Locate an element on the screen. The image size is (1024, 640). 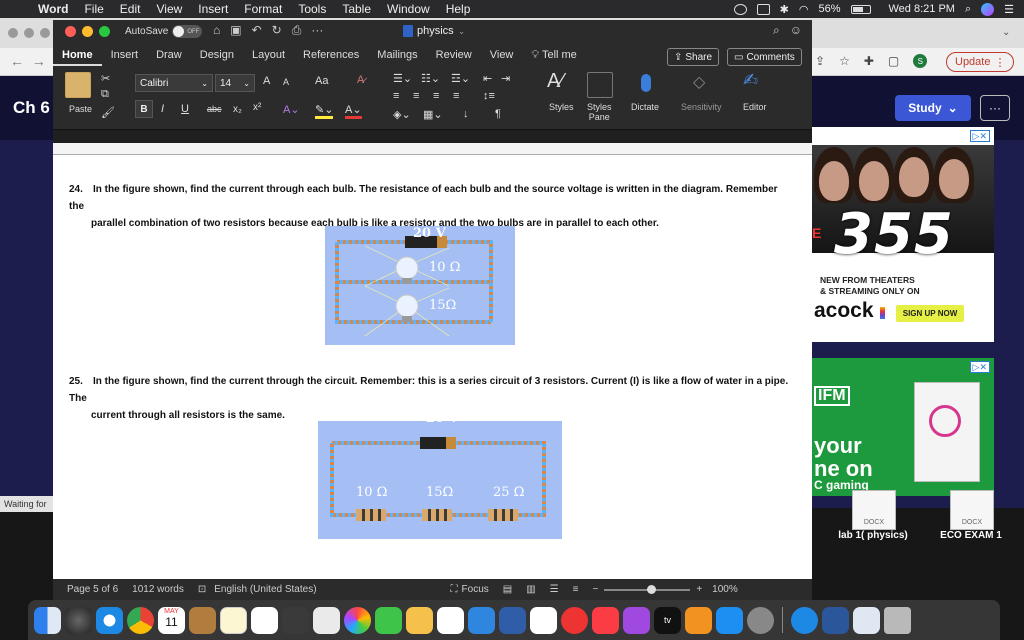
tab-mailings: Mailings is located at coordinates (397, 55).